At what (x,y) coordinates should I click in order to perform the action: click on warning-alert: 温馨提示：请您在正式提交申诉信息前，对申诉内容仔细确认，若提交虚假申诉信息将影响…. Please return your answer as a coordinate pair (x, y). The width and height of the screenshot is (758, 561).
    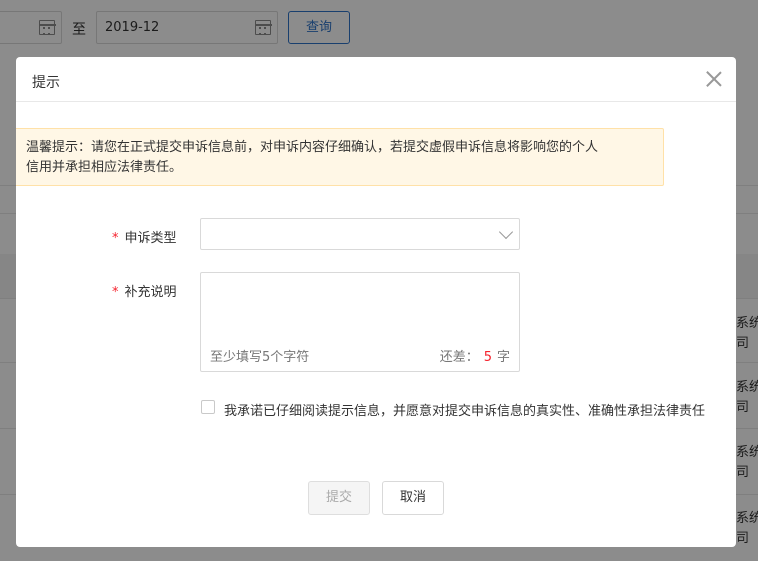
    Looking at the image, I should click on (340, 157).